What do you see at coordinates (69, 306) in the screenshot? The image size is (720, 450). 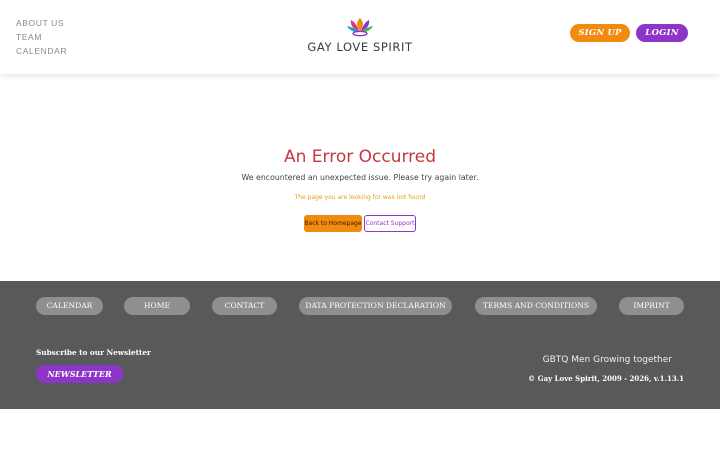 I see `footer-link-calendar: CALENDAR` at bounding box center [69, 306].